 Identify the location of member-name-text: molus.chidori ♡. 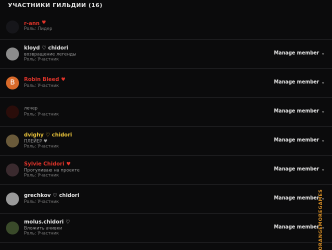
(47, 222).